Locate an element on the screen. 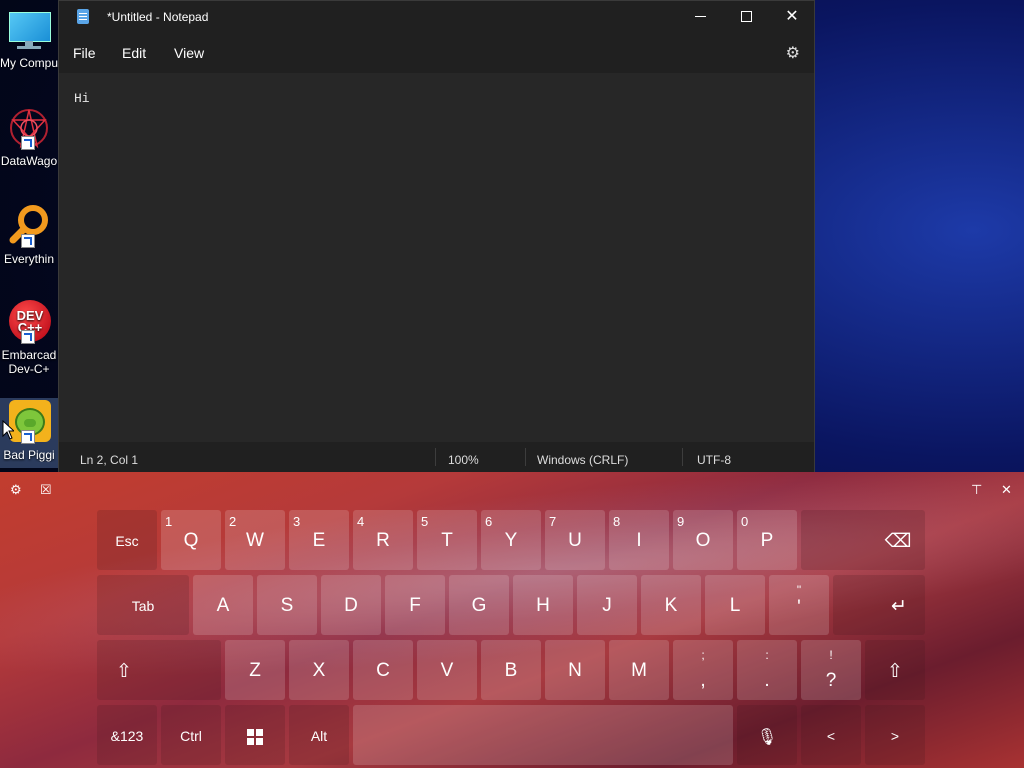 The width and height of the screenshot is (1024, 768). key-c: C is located at coordinates (383, 670).